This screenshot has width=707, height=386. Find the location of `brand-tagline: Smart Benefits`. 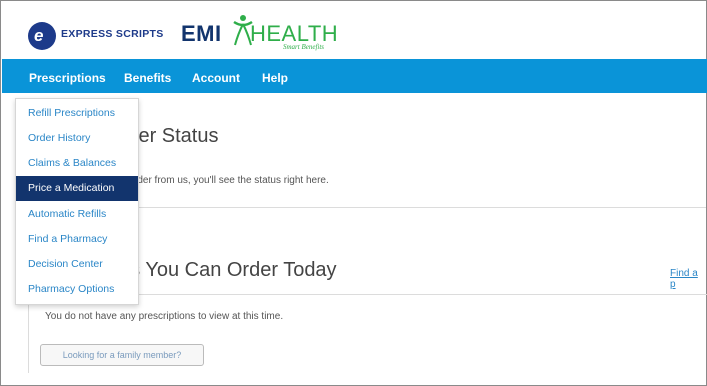

brand-tagline: Smart Benefits is located at coordinates (304, 47).